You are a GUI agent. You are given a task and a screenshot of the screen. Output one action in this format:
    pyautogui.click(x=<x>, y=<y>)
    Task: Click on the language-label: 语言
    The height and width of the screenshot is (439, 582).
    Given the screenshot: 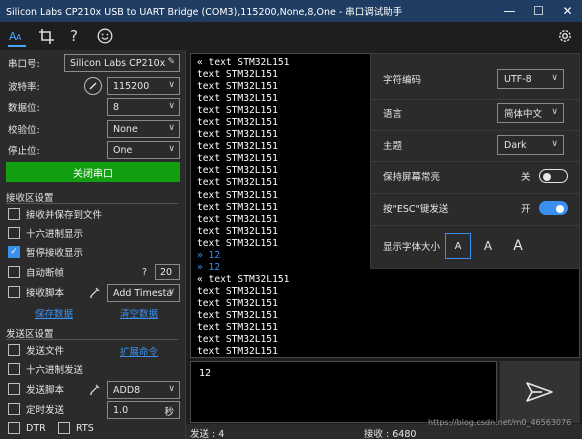 What is the action you would take?
    pyautogui.click(x=393, y=114)
    